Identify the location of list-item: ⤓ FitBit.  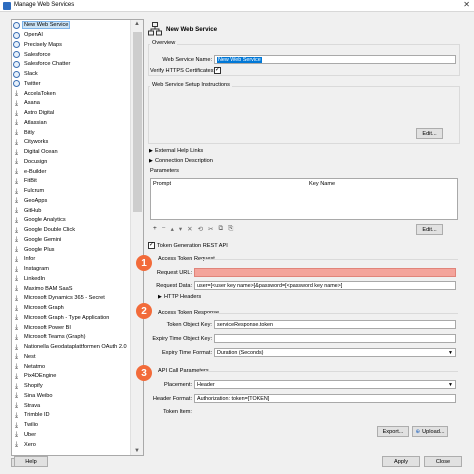
(71, 181).